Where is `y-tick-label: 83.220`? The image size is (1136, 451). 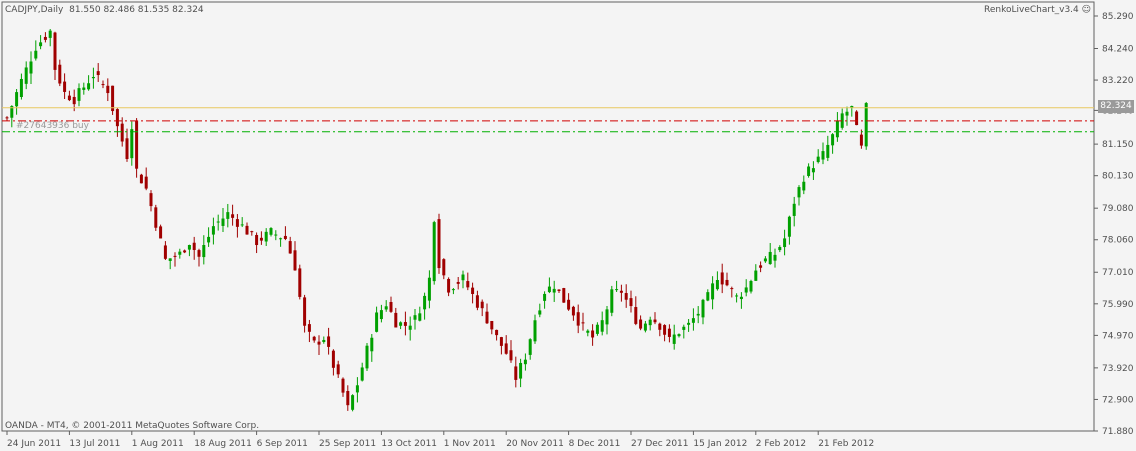
y-tick-label: 83.220 is located at coordinates (1118, 81).